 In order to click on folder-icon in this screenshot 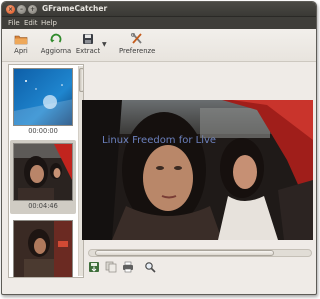, I will do `click(21, 40)`.